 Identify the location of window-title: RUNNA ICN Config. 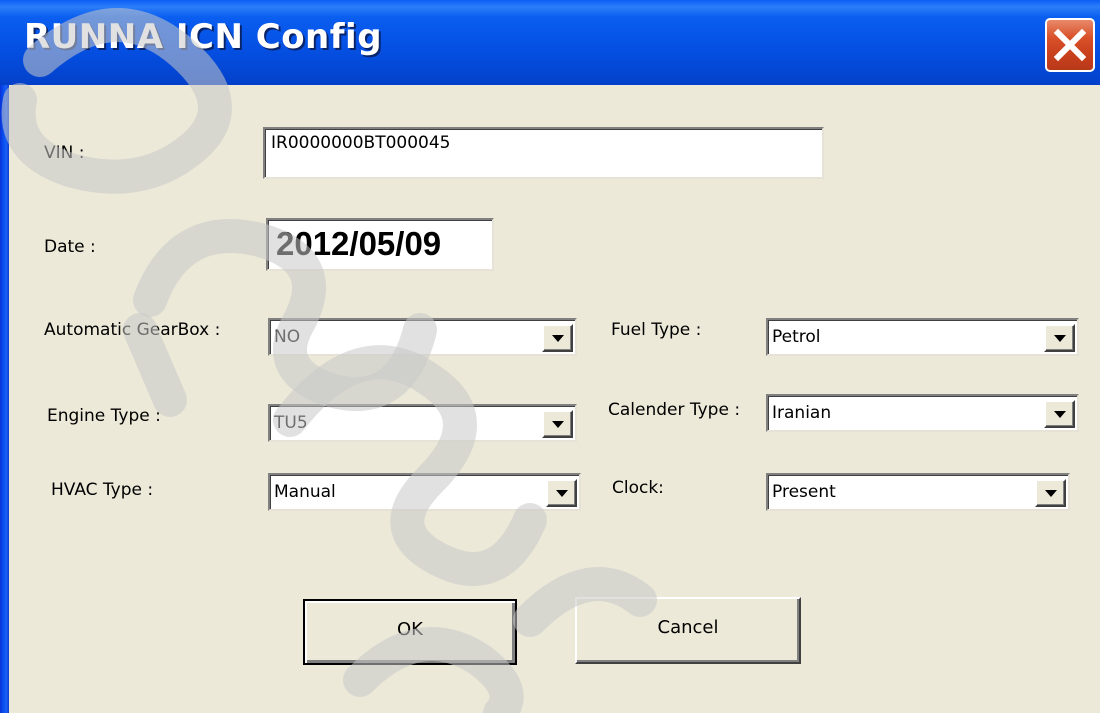
(203, 37).